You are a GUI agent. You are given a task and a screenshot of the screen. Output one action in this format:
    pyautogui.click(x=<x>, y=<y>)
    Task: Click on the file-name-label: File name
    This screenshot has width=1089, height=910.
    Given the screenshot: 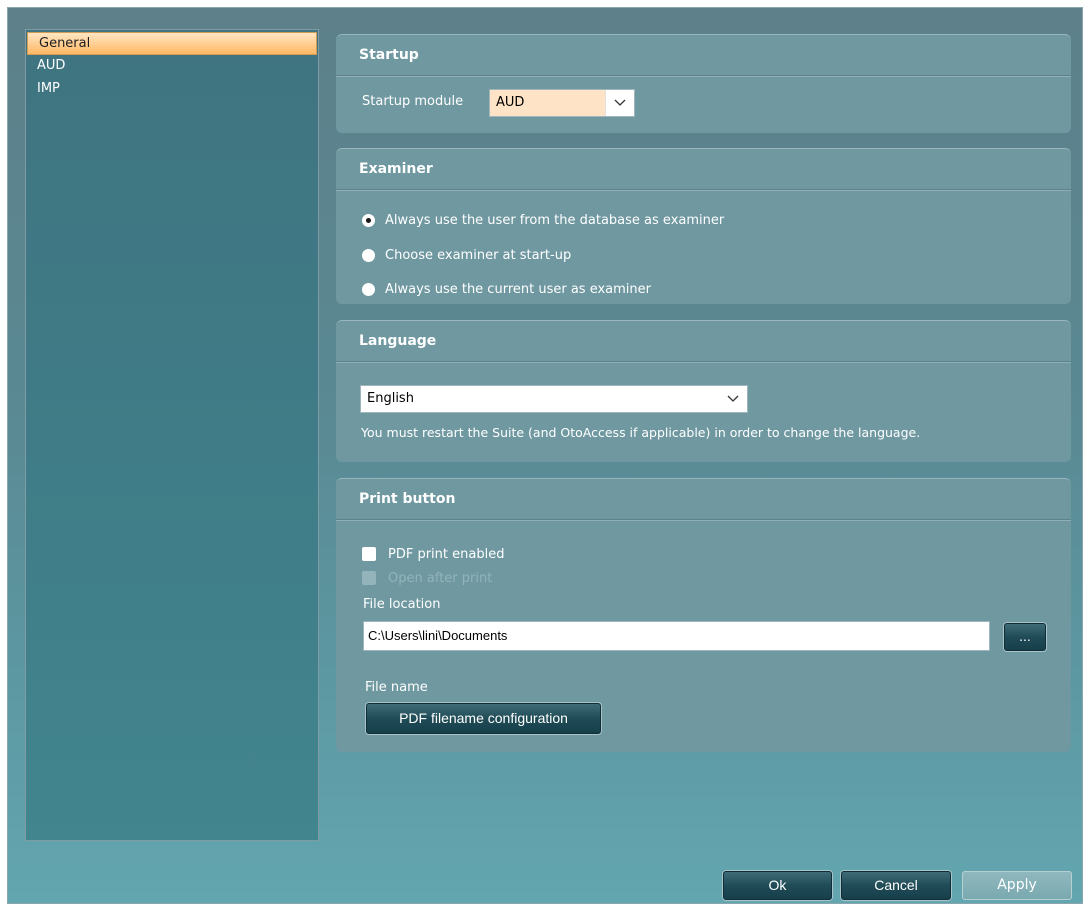 What is the action you would take?
    pyautogui.click(x=396, y=687)
    